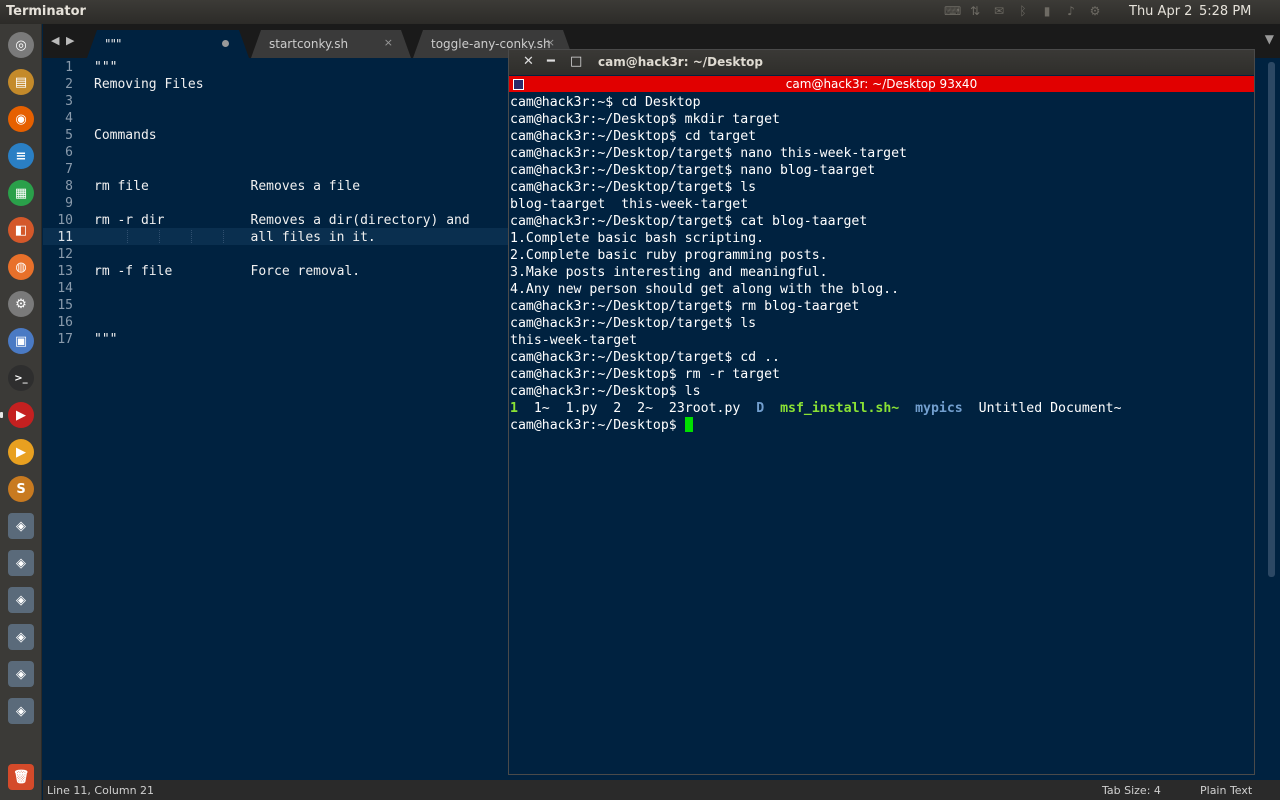  What do you see at coordinates (760, 408) in the screenshot?
I see `ls-entry: D` at bounding box center [760, 408].